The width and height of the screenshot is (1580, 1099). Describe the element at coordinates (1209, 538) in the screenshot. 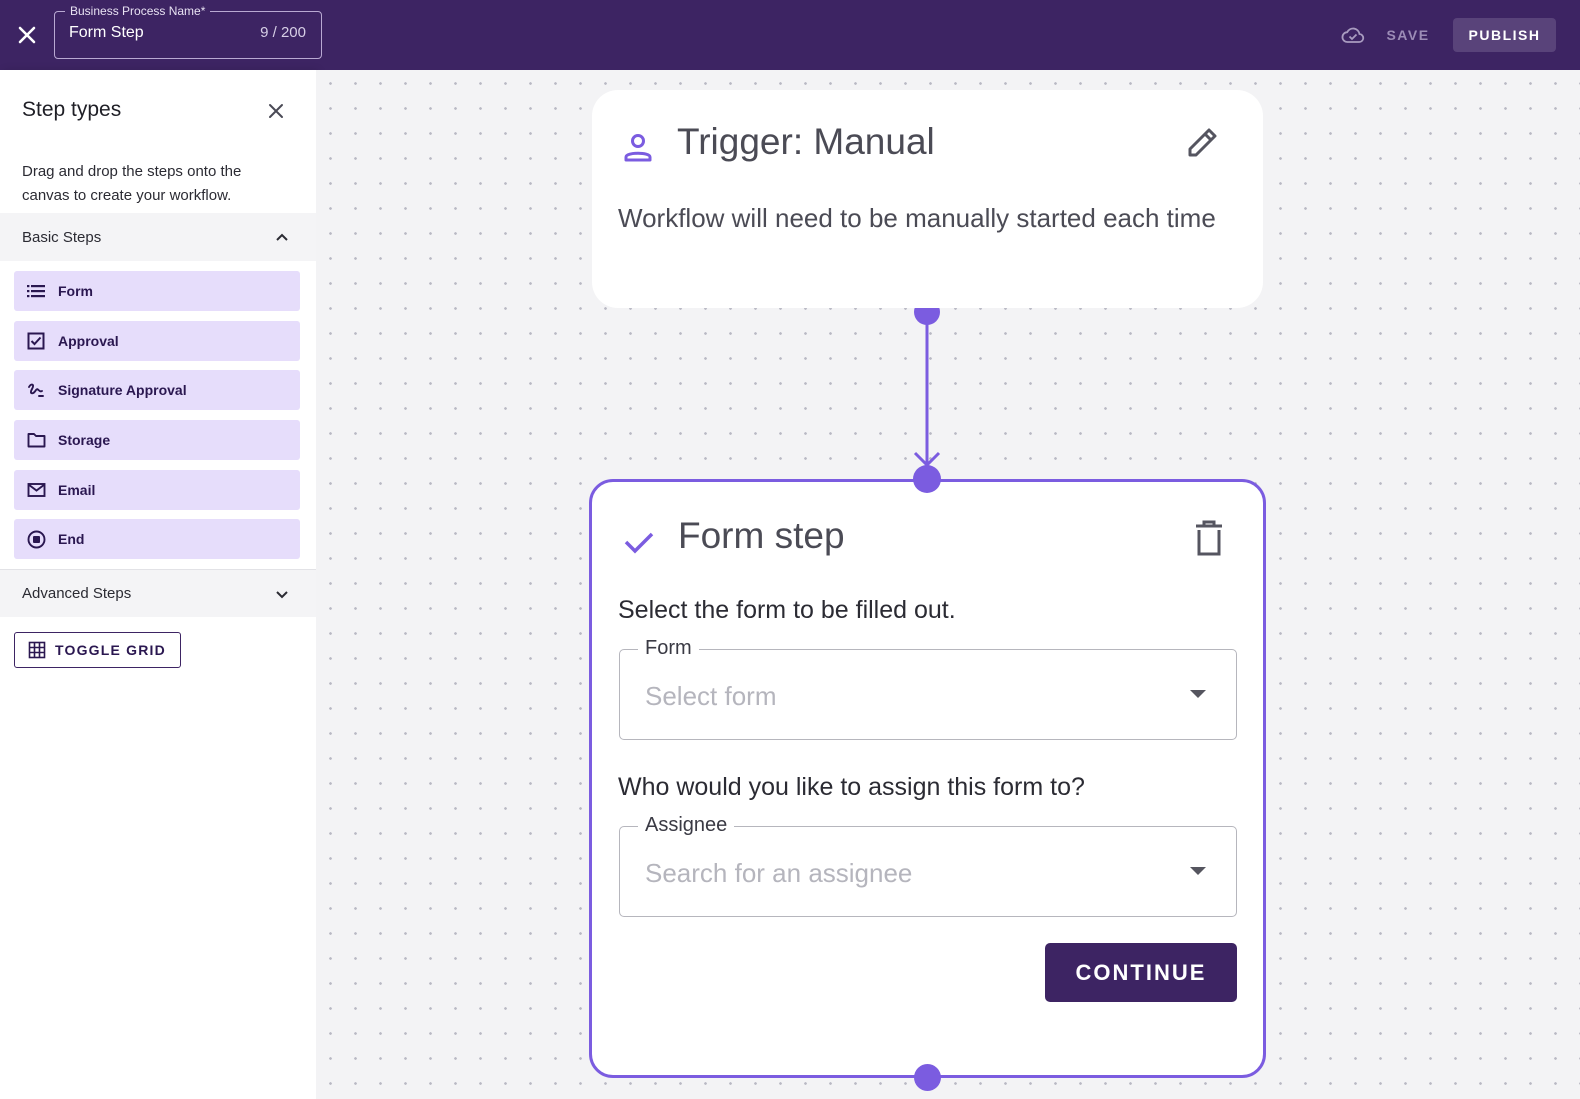

I see `trash-icon` at that location.